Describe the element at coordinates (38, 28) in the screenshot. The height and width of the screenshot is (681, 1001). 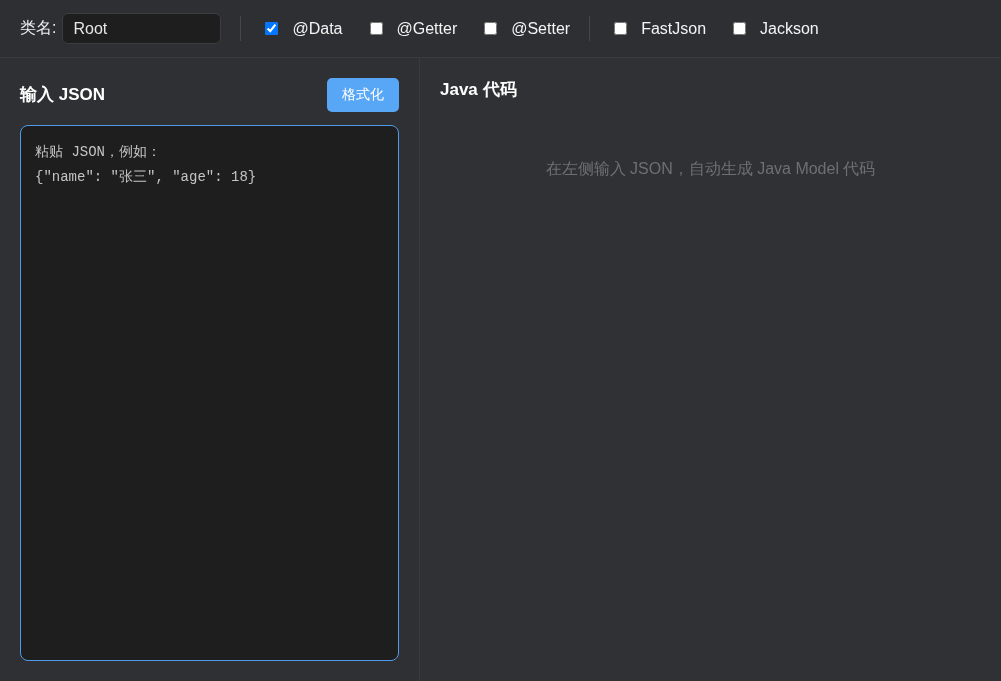
I see `class-name-label: 类名:` at that location.